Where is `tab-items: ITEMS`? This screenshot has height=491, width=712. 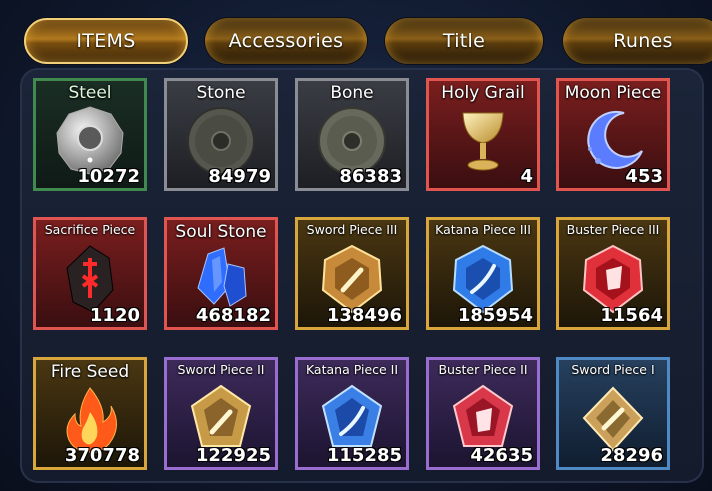
tab-items: ITEMS is located at coordinates (106, 41).